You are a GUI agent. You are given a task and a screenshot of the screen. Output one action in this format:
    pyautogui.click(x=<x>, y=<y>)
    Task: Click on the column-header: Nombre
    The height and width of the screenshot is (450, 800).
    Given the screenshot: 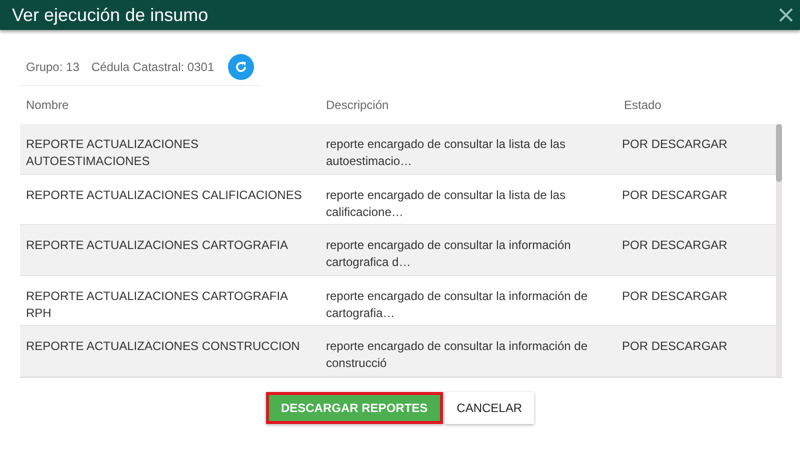 What is the action you would take?
    pyautogui.click(x=48, y=105)
    